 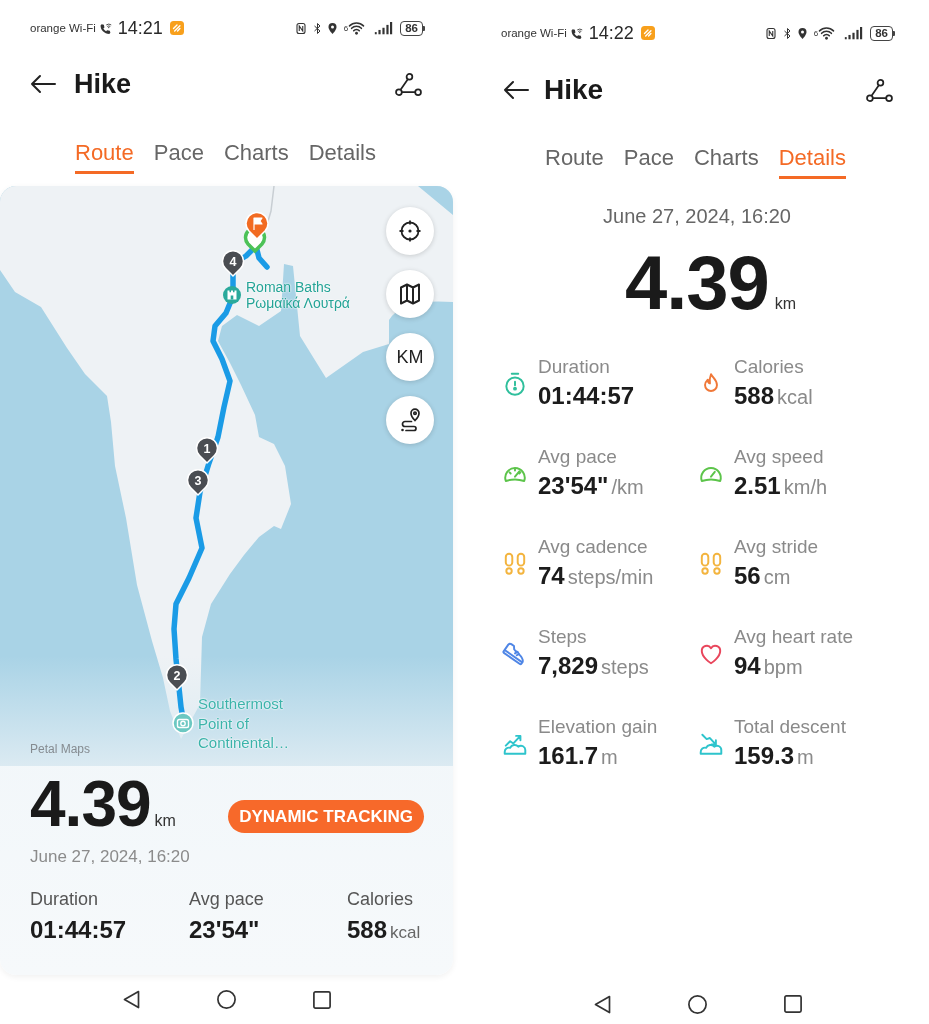 What do you see at coordinates (769, 367) in the screenshot?
I see `metric-label: Calories` at bounding box center [769, 367].